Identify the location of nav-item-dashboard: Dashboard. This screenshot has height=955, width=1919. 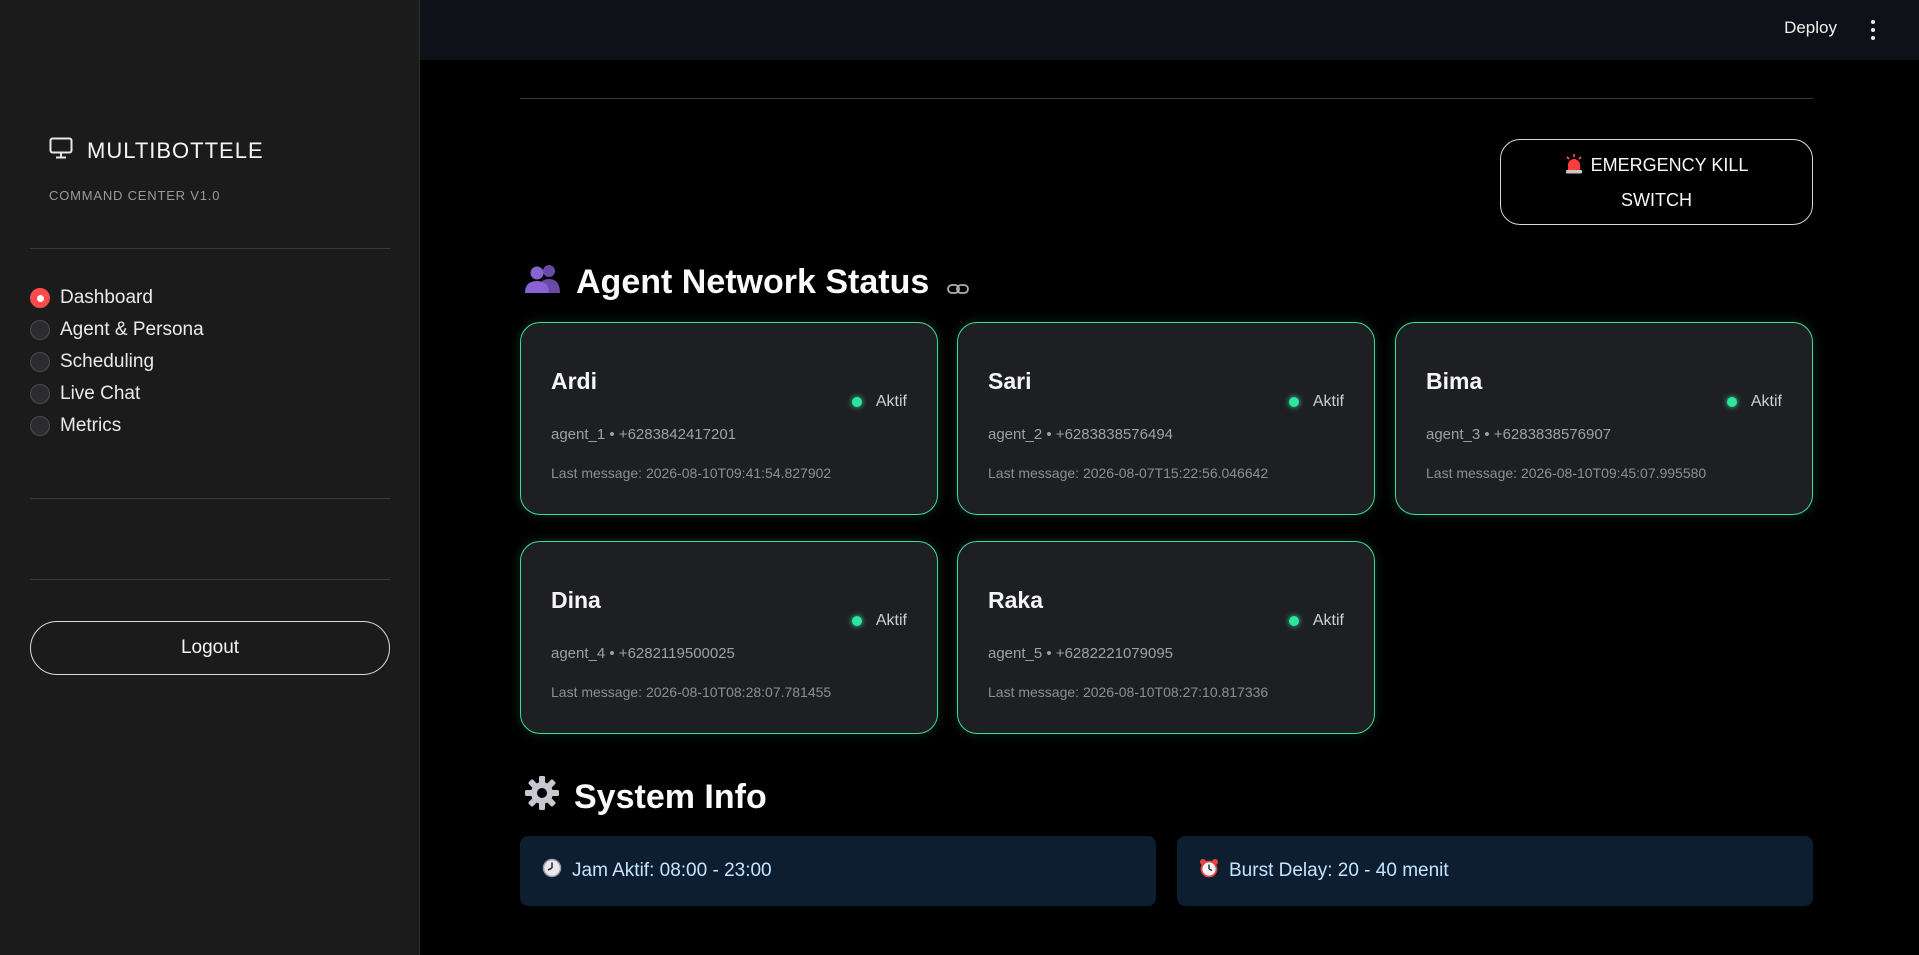
(117, 298).